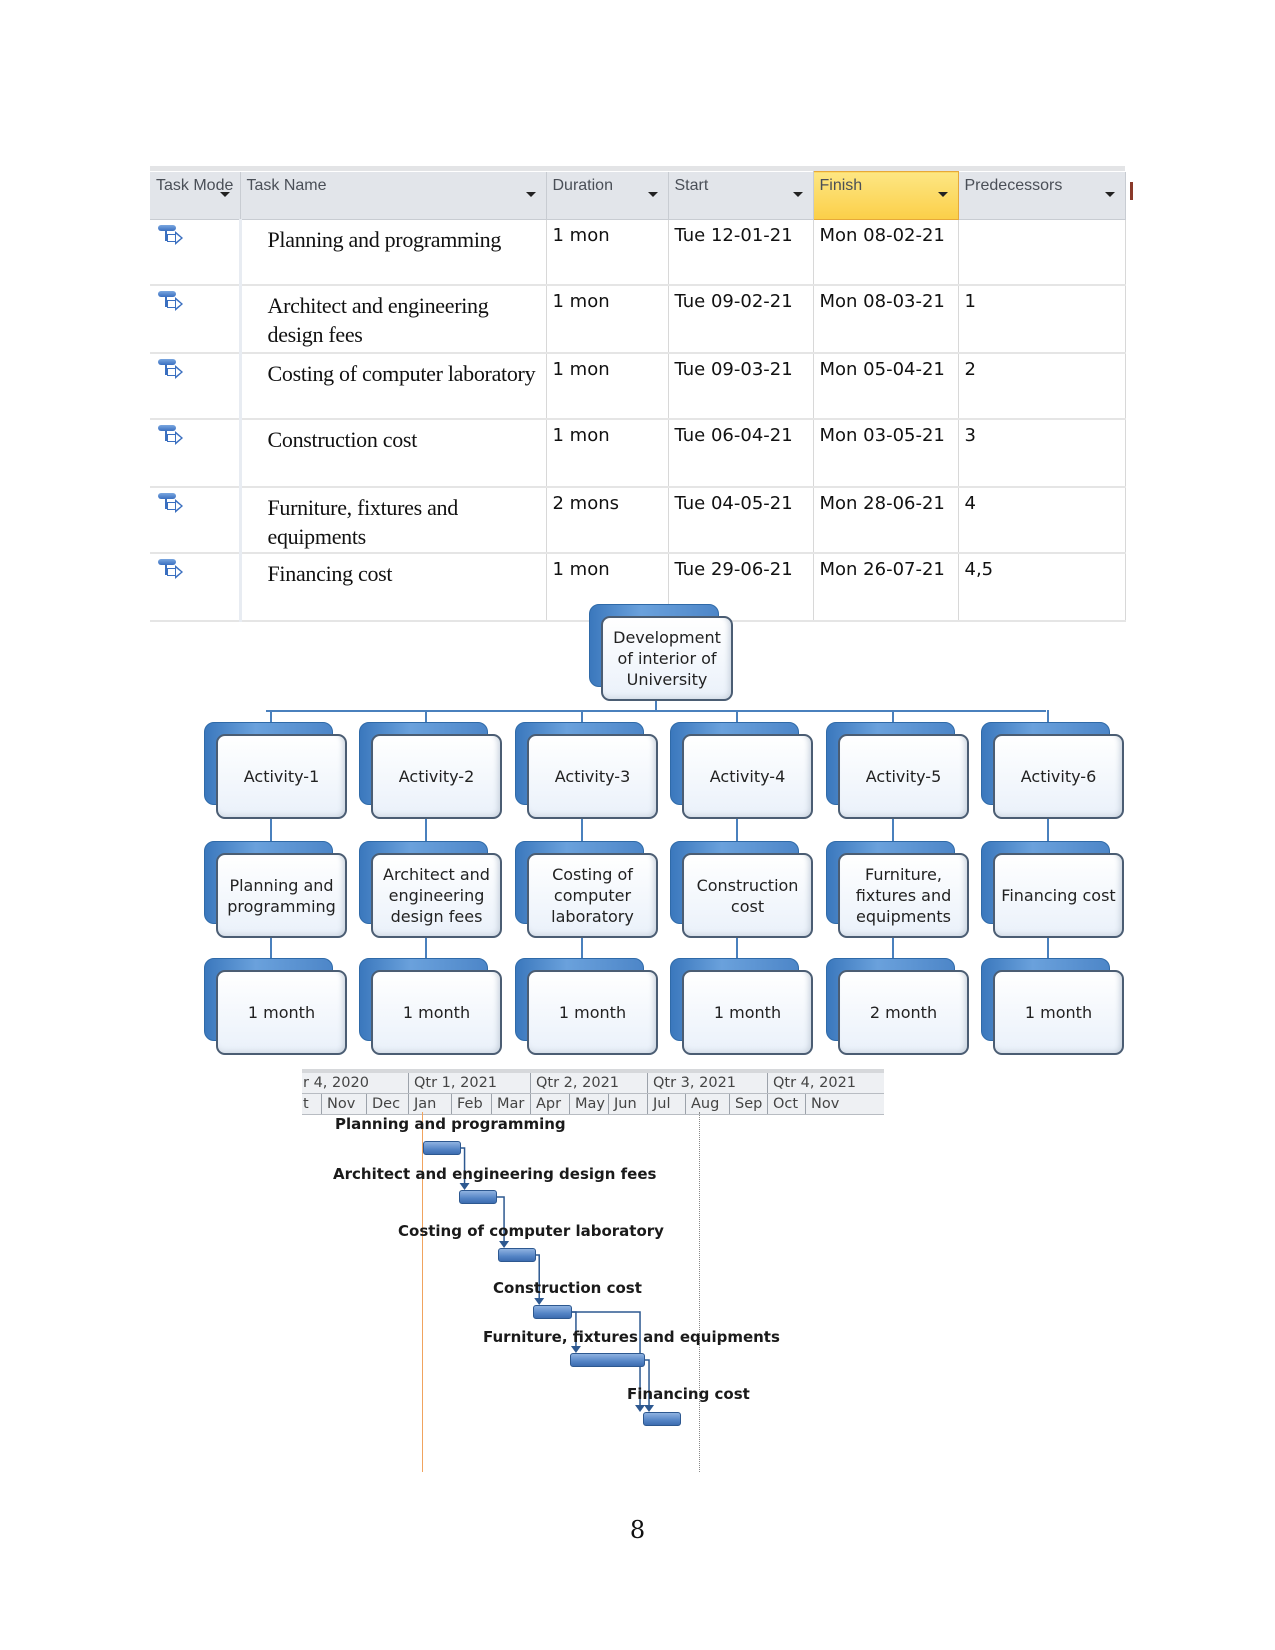  I want to click on duration-cell: 2 mons, so click(607, 520).